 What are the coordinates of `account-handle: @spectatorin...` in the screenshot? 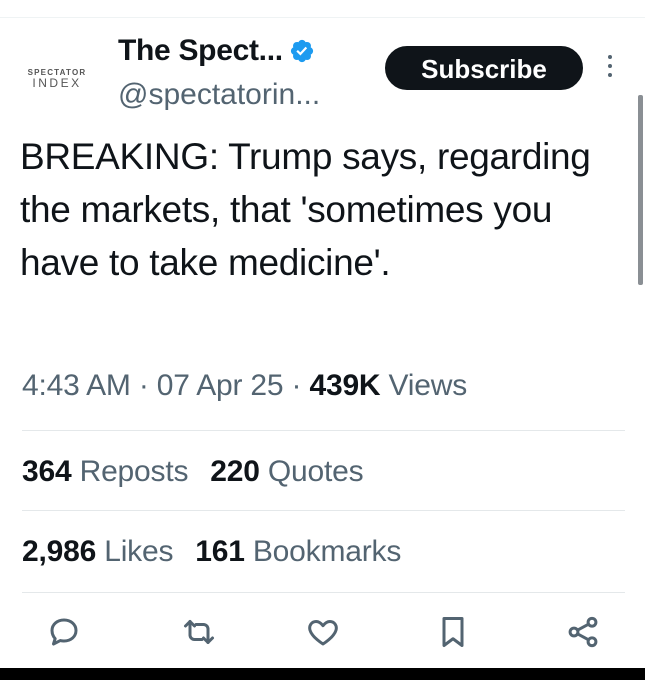 It's located at (219, 95).